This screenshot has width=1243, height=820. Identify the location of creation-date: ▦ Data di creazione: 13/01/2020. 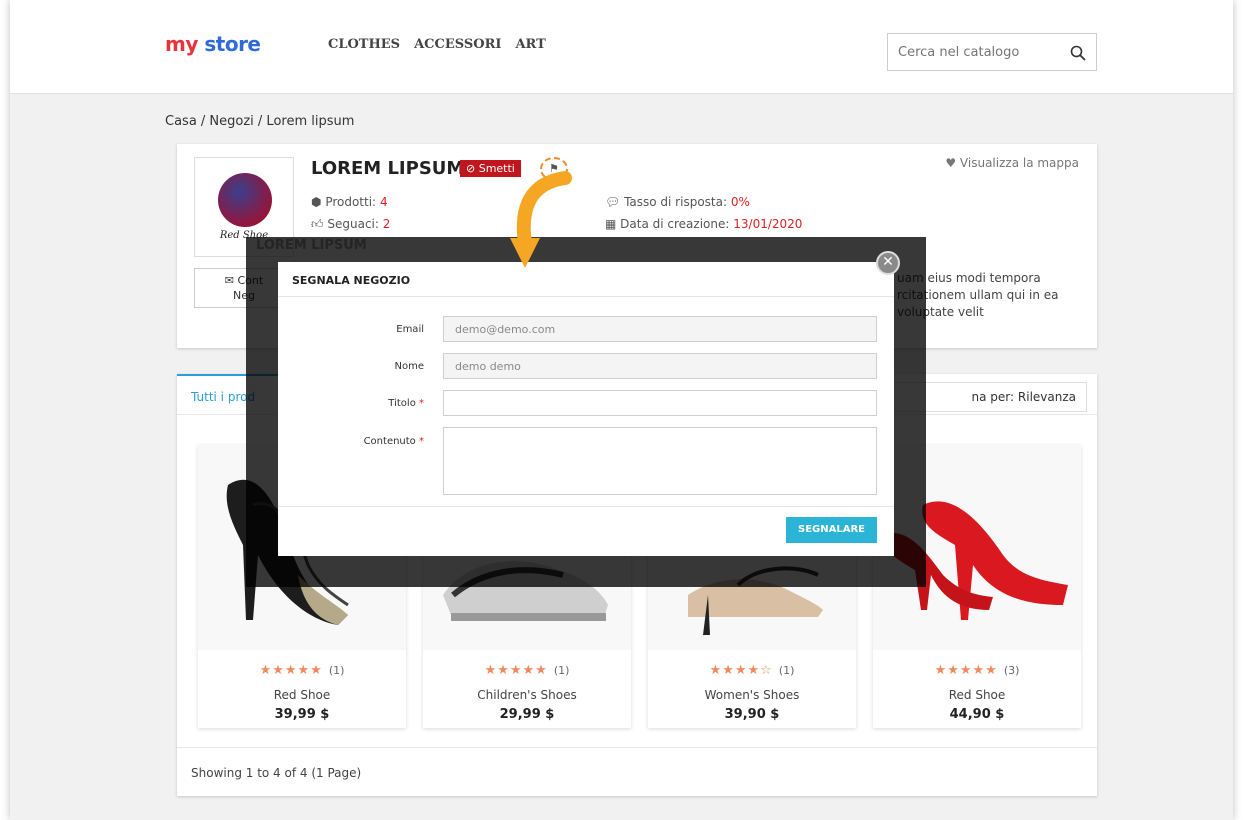
(703, 224).